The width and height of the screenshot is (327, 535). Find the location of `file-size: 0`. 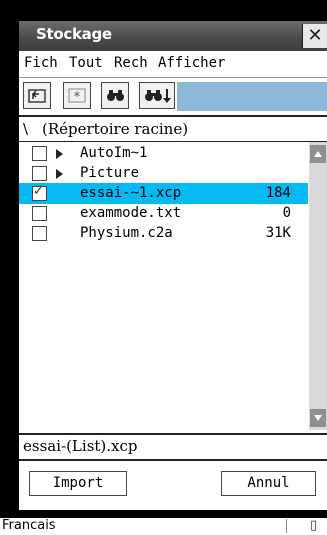

file-size: 0 is located at coordinates (286, 213).